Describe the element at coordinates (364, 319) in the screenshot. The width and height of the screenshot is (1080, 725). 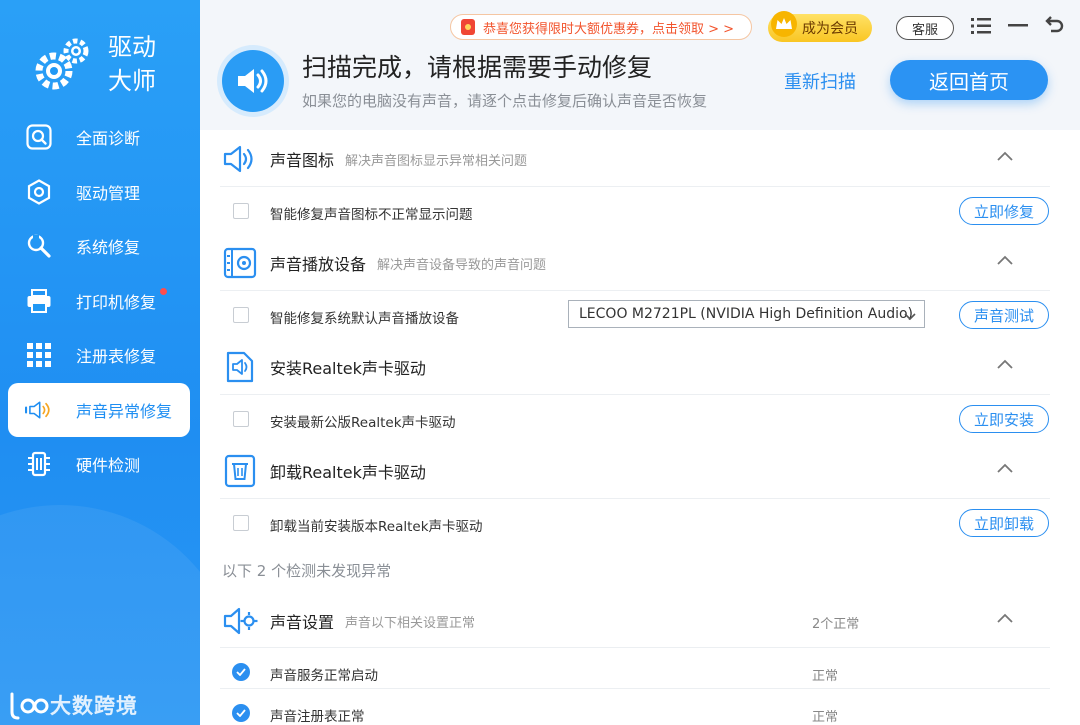
I see `item-text: 智能修复系统默认声音播放设备` at that location.